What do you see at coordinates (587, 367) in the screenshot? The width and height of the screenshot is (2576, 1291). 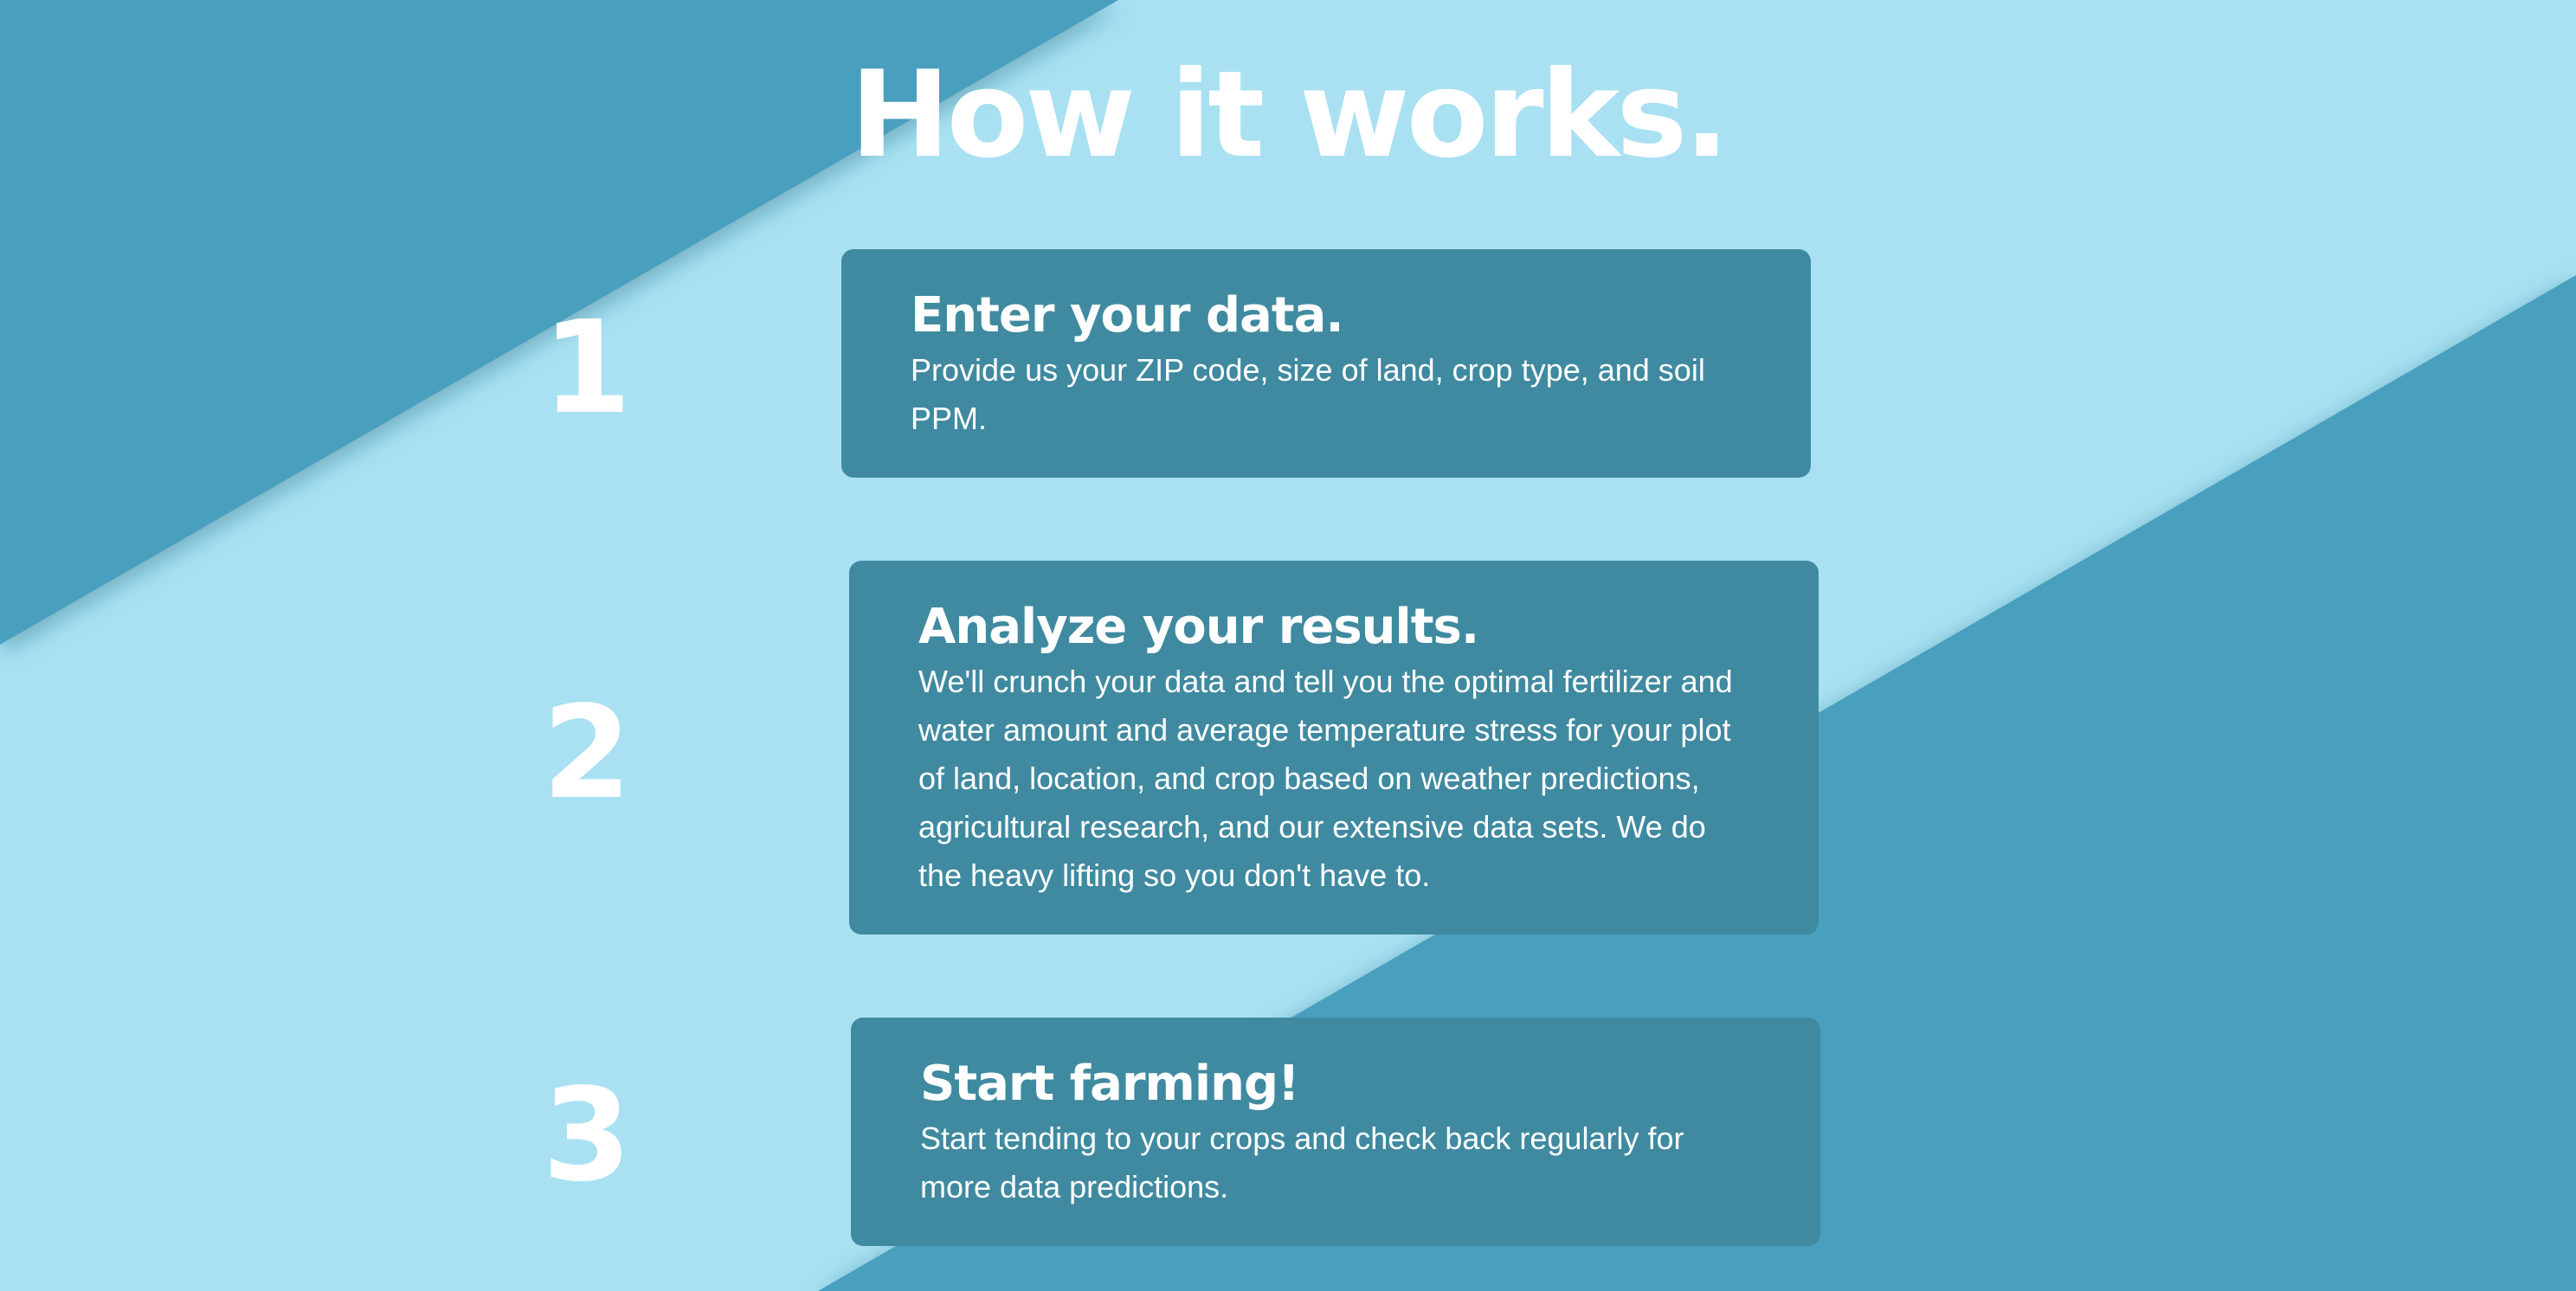 I see `step-number-1: 1` at bounding box center [587, 367].